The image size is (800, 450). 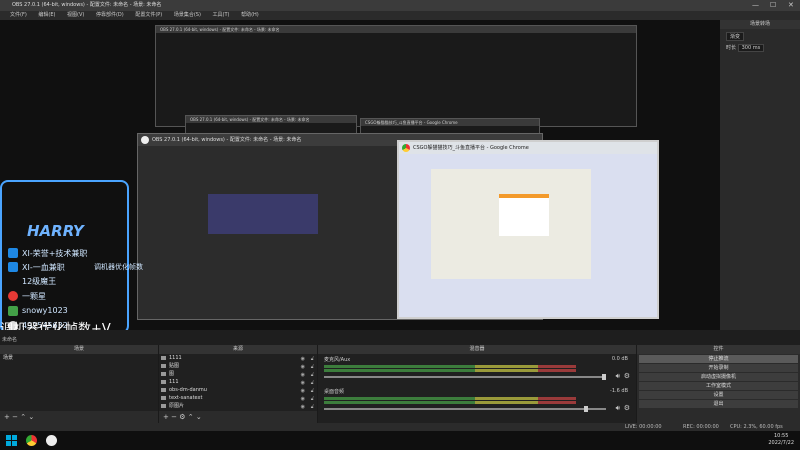 I want to click on image-source-icon, so click(x=163, y=374).